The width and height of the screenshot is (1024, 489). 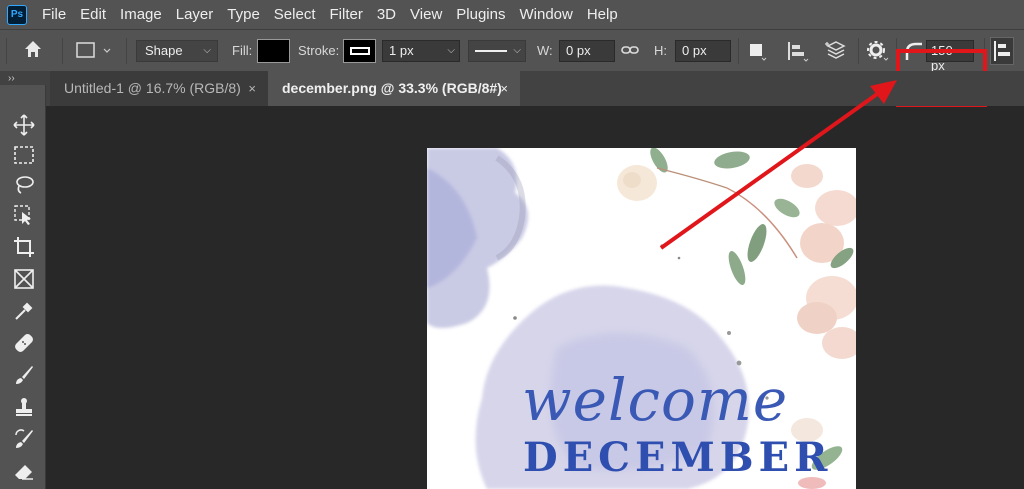 What do you see at coordinates (545, 14) in the screenshot?
I see `menu-window: Window` at bounding box center [545, 14].